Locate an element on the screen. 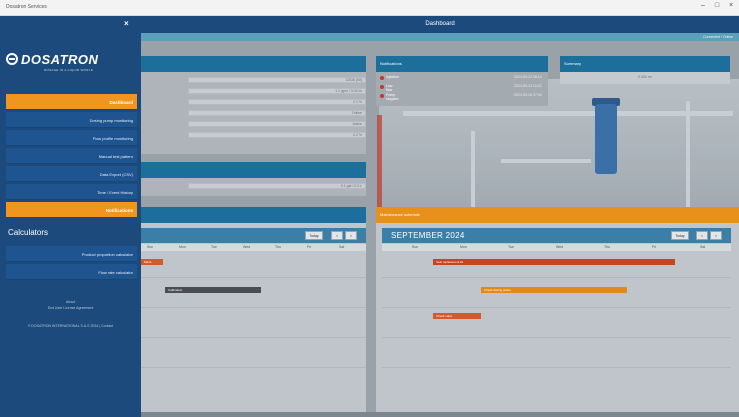 This screenshot has width=739, height=417. calendar-event: Seal replacement kit is located at coordinates (554, 262).